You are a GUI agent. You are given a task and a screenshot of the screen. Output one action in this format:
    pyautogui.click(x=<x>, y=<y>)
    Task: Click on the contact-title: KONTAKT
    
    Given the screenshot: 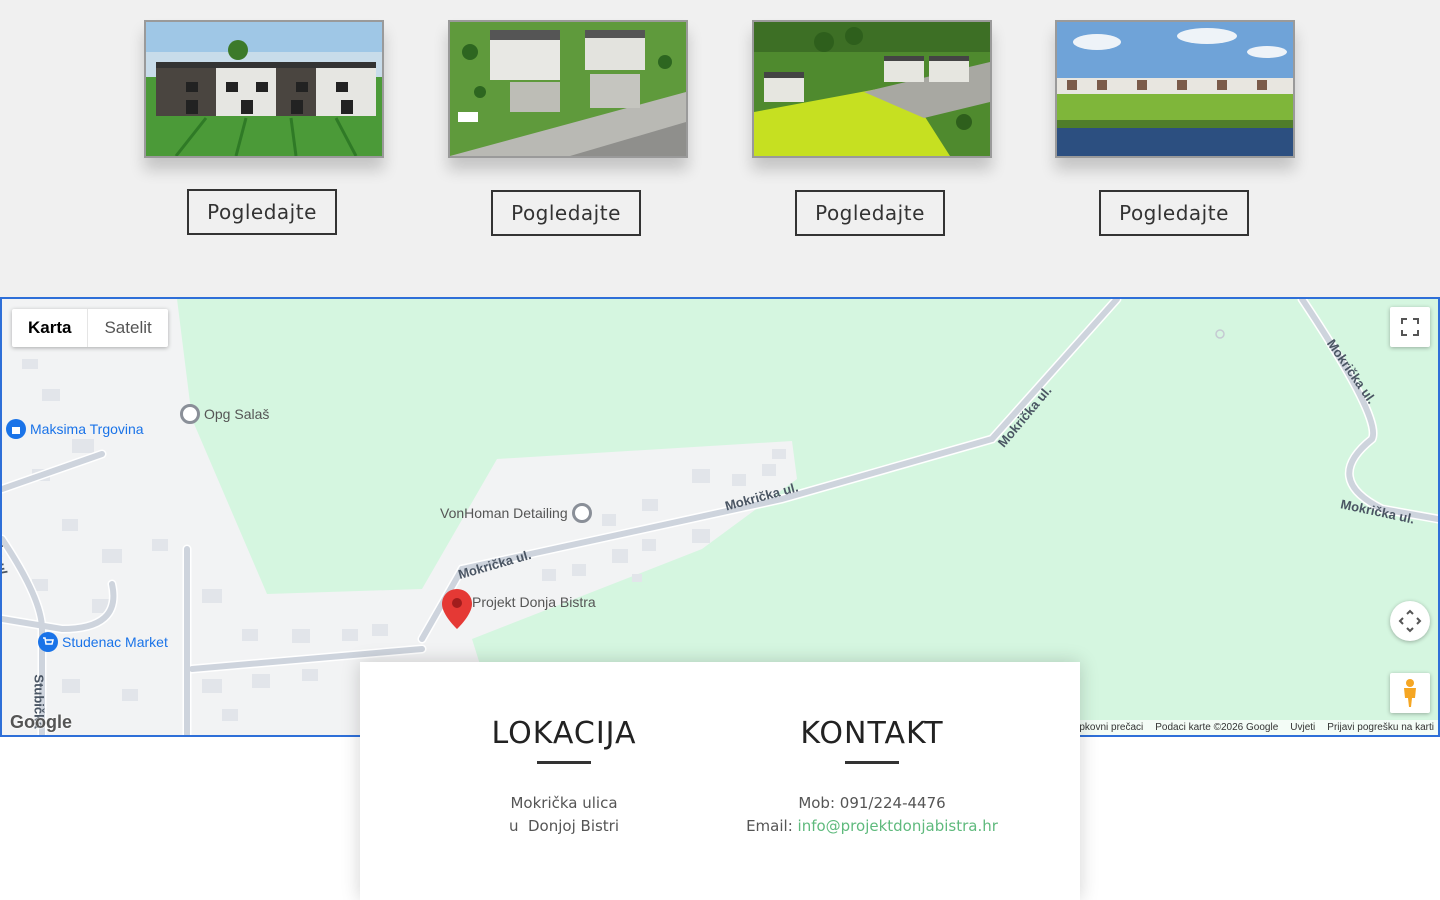 What is the action you would take?
    pyautogui.click(x=872, y=733)
    